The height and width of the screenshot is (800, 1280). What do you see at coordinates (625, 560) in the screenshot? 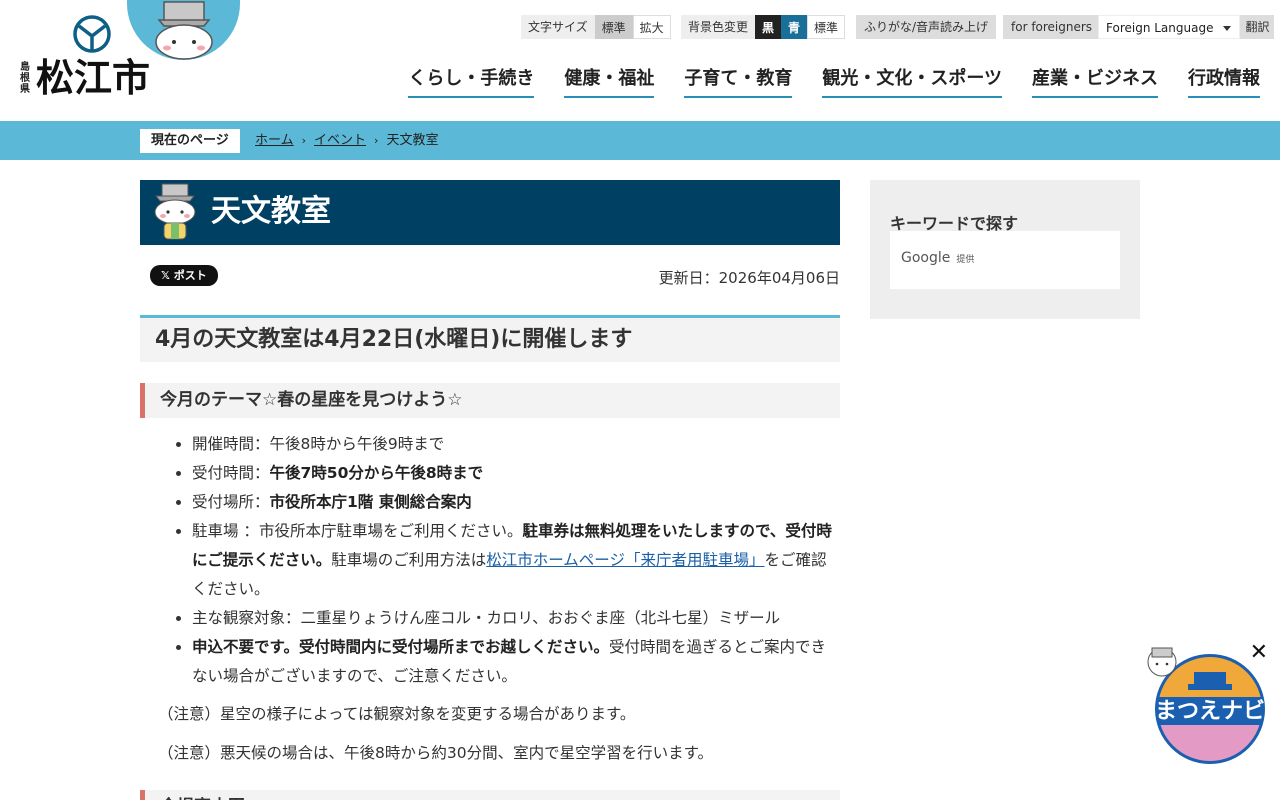
I see `parking-link: 松江市ホームページ「来庁者用駐車場」` at bounding box center [625, 560].